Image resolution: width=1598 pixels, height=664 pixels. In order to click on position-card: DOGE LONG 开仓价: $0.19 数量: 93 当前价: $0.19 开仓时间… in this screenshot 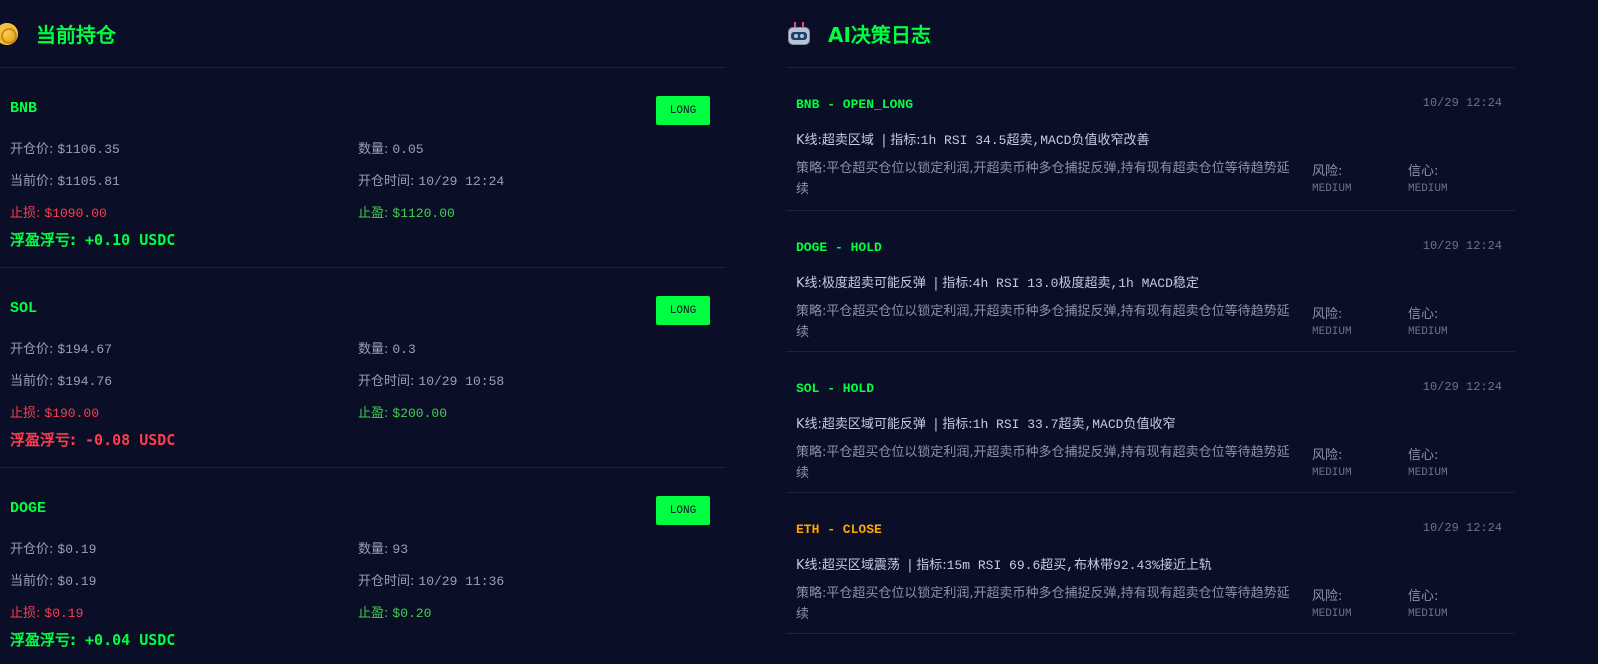, I will do `click(363, 566)`.